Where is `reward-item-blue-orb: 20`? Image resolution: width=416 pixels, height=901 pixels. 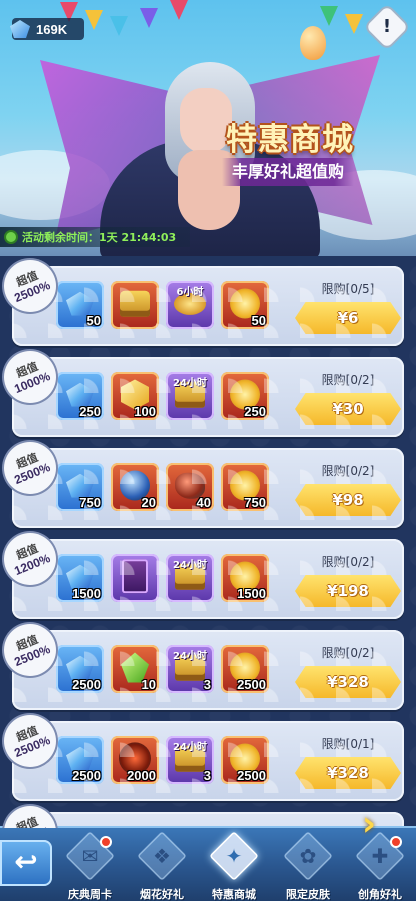 reward-item-blue-orb: 20 is located at coordinates (135, 487).